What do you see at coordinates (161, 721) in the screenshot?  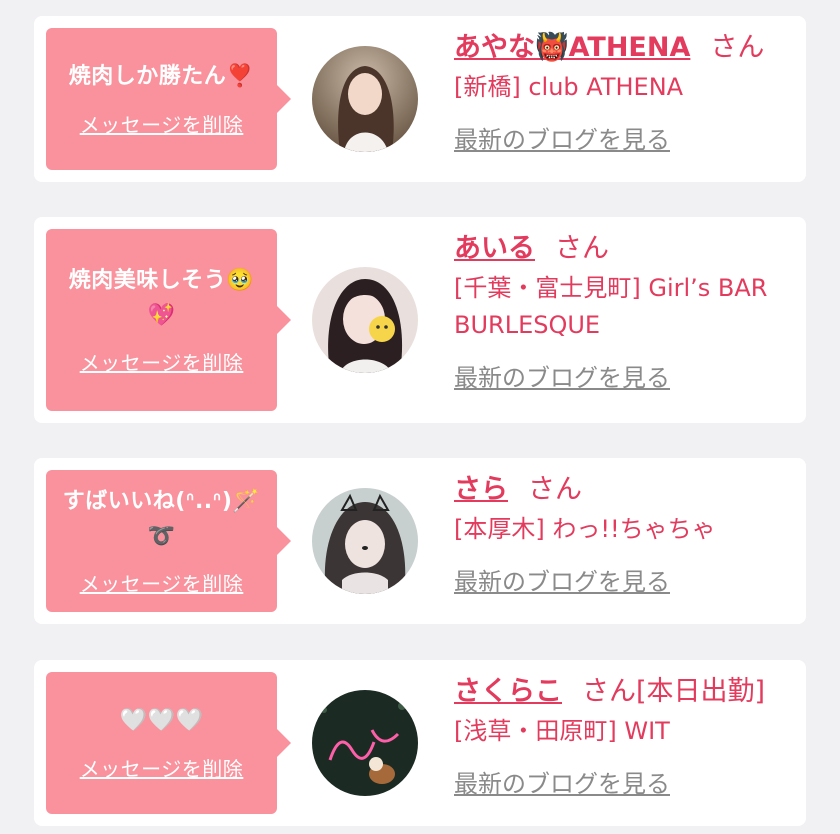 I see `message-text: 🤍🤍🤍` at bounding box center [161, 721].